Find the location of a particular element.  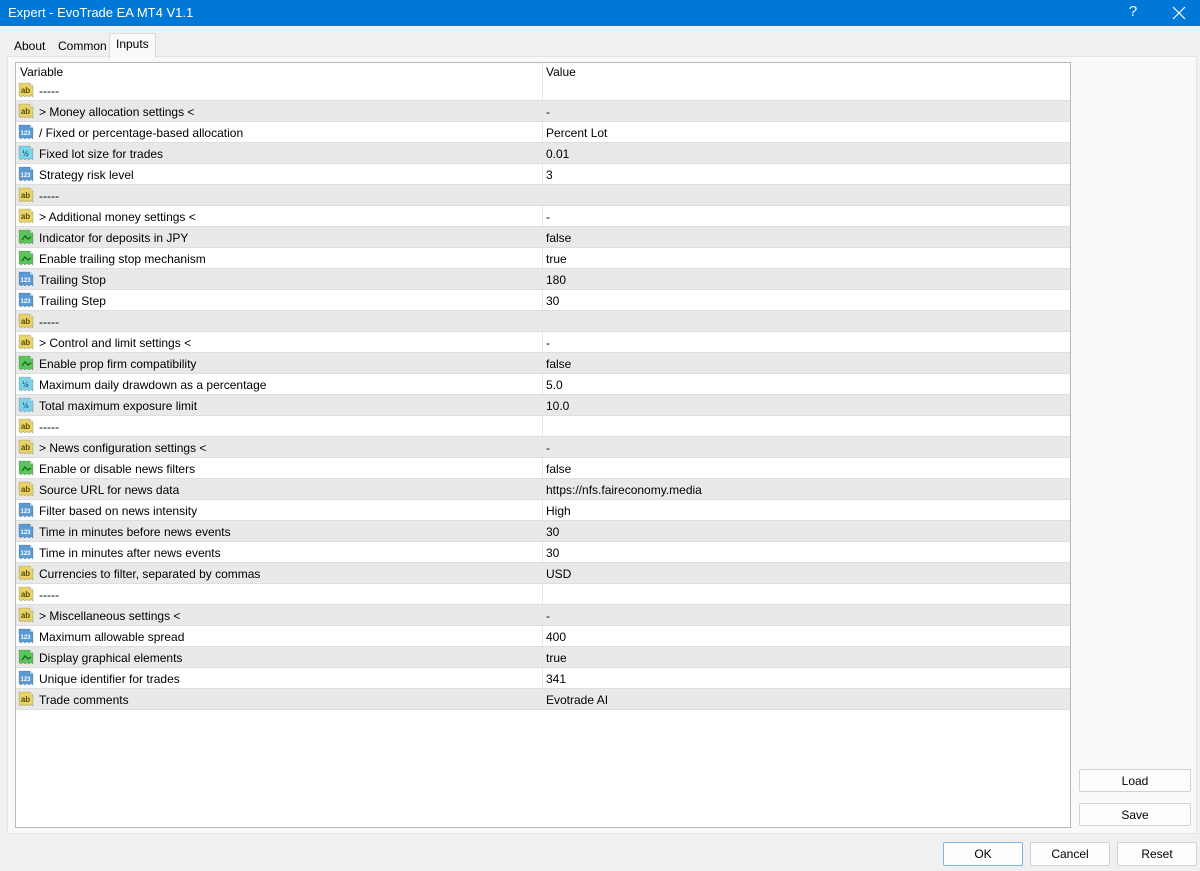

variable-value: 0.01 is located at coordinates (557, 154).